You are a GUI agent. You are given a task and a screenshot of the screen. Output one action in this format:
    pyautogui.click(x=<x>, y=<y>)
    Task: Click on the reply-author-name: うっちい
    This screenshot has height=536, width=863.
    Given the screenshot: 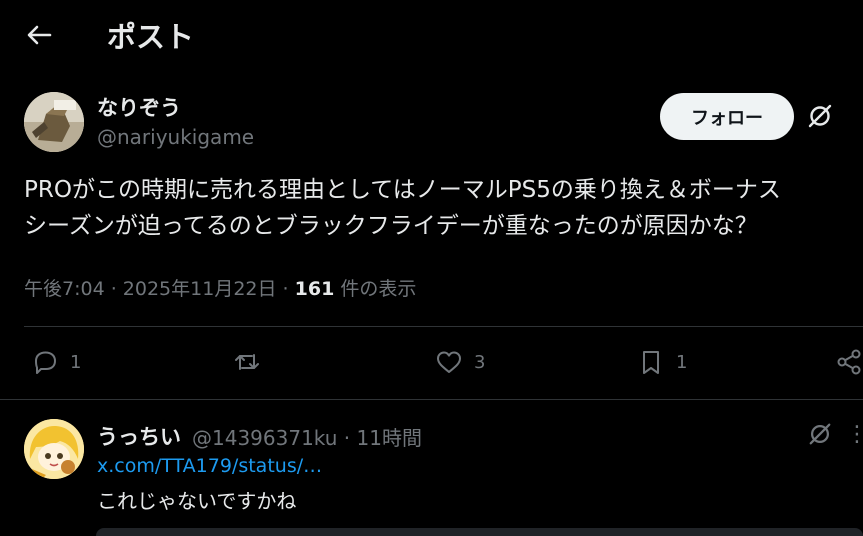 What is the action you would take?
    pyautogui.click(x=139, y=436)
    